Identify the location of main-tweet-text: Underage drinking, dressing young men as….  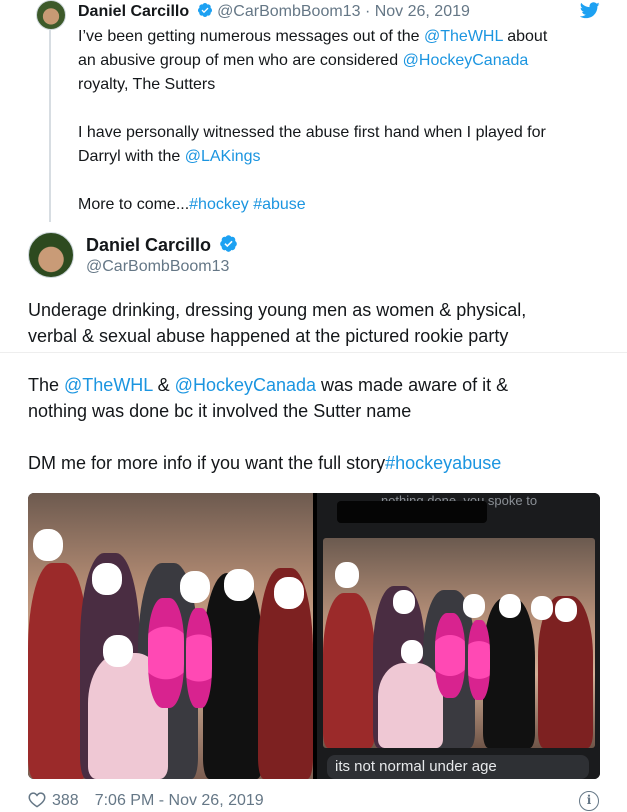
(323, 323).